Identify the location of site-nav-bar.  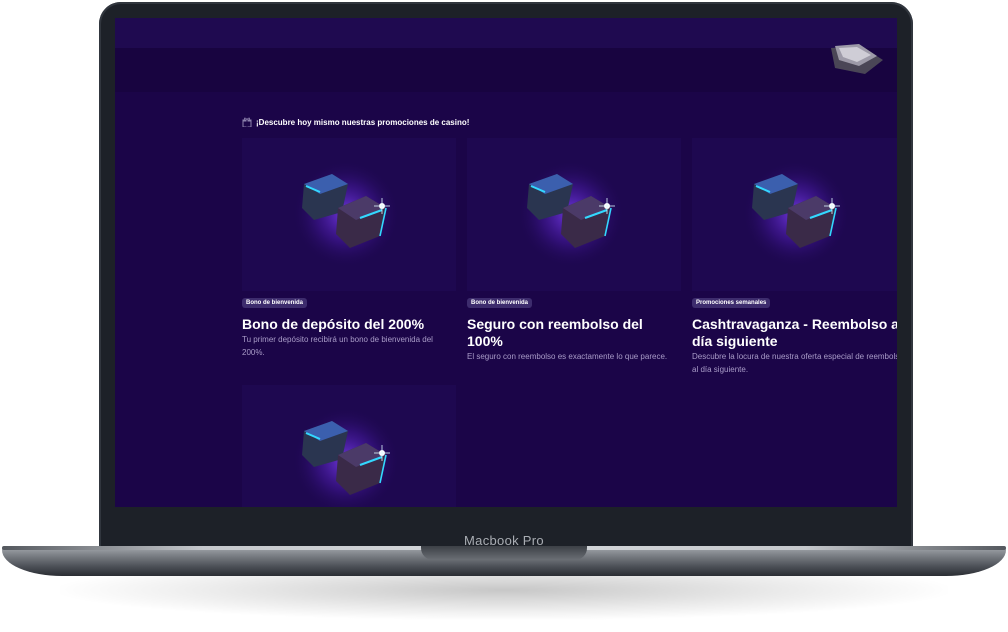
(506, 70).